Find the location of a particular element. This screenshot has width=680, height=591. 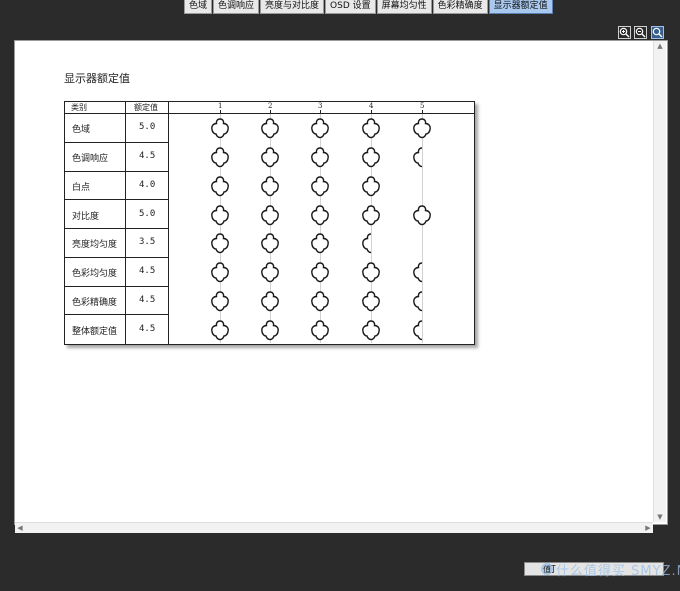

svg-text: 值 is located at coordinates (547, 569).